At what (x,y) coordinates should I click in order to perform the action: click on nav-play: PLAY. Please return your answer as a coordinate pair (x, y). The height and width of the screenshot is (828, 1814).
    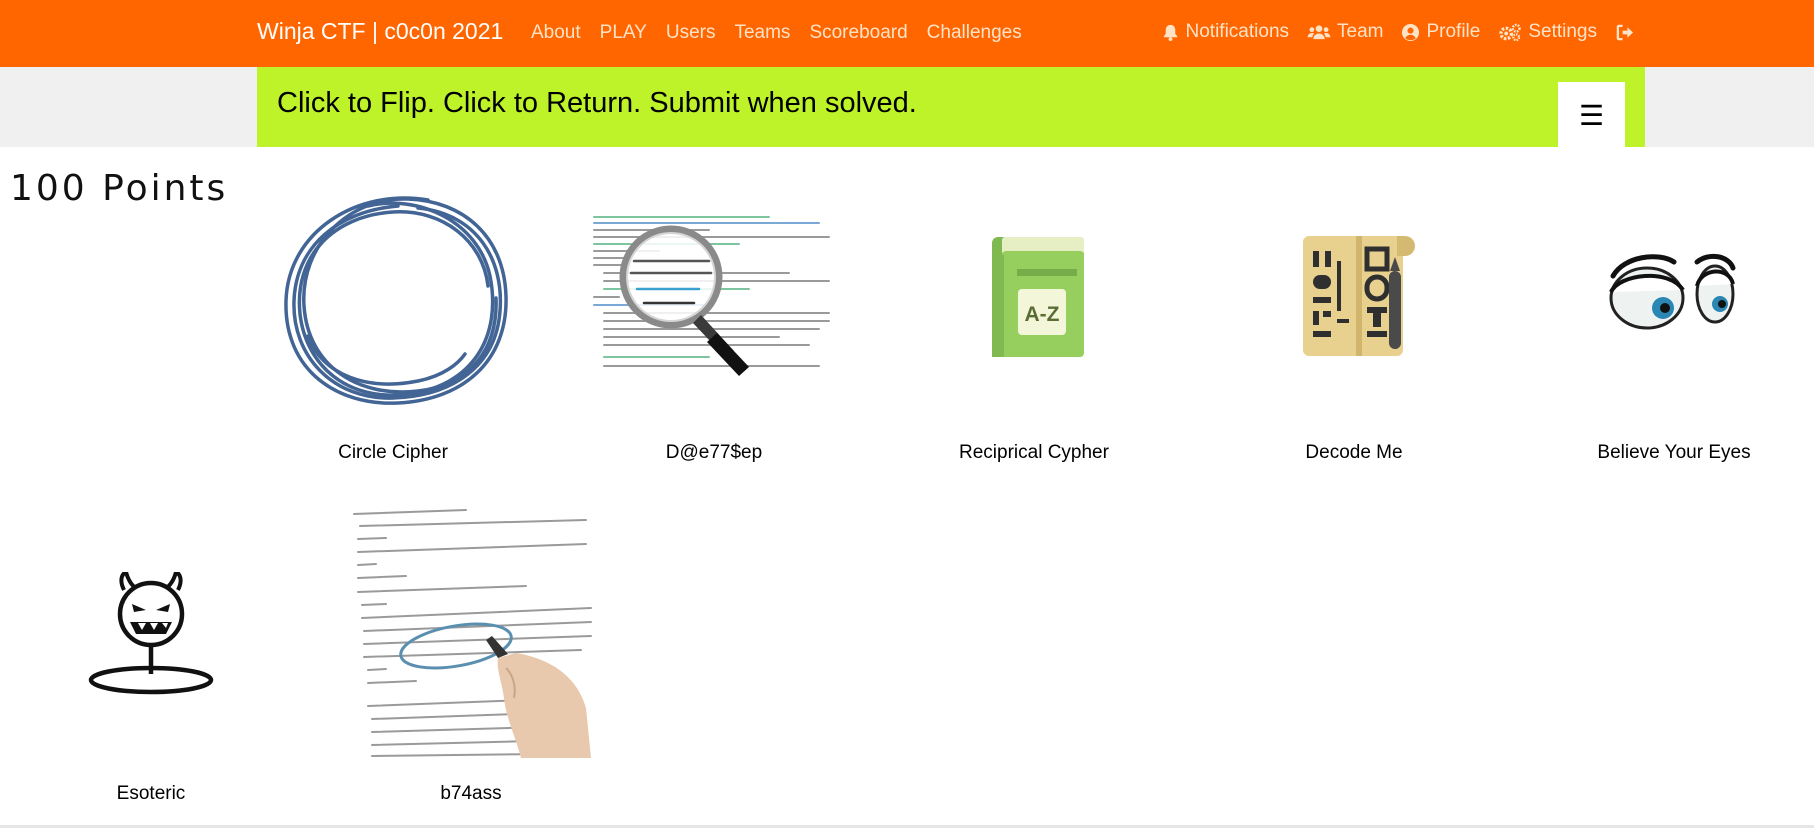
    Looking at the image, I should click on (623, 33).